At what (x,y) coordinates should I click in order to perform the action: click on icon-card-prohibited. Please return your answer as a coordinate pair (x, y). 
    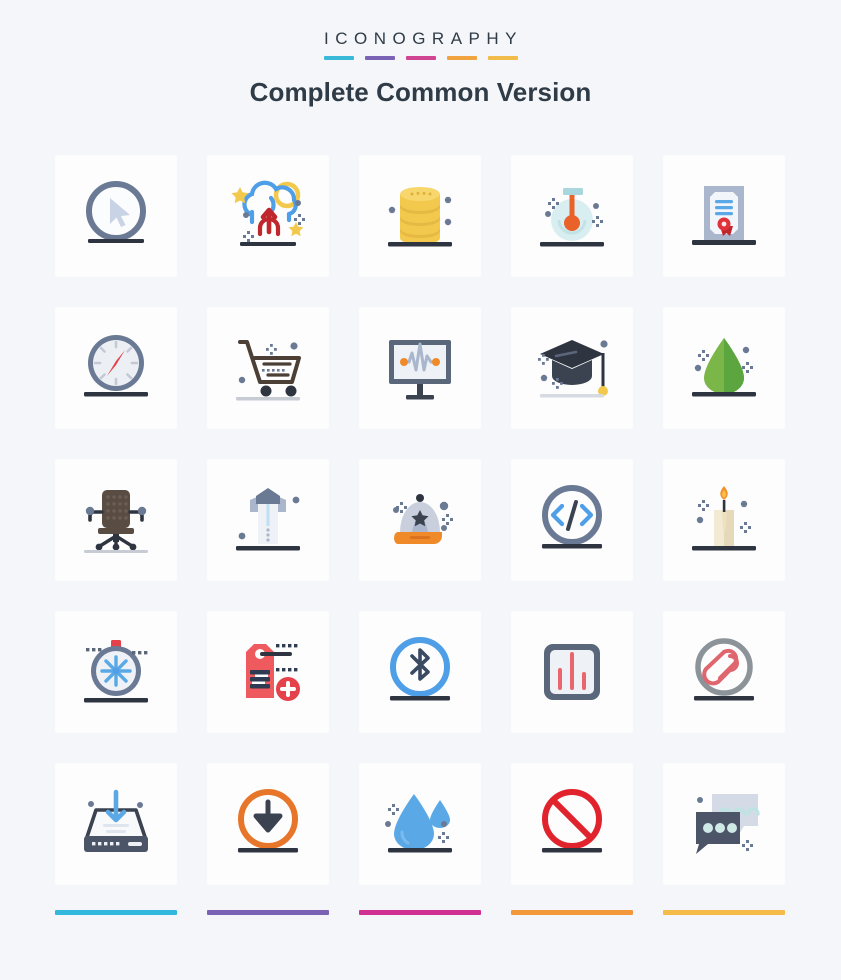
    Looking at the image, I should click on (572, 824).